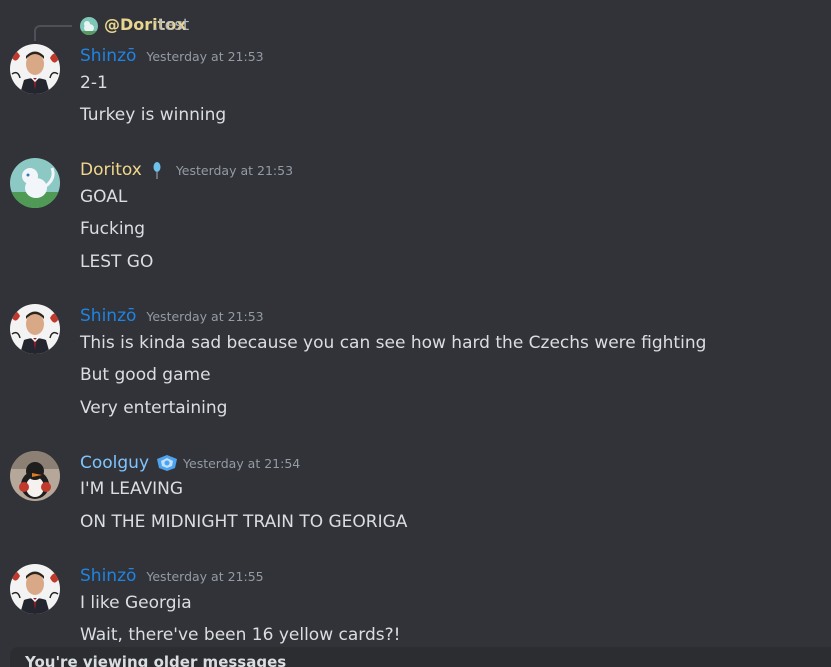 Image resolution: width=831 pixels, height=667 pixels. What do you see at coordinates (89, 26) in the screenshot?
I see `reply-avatar` at bounding box center [89, 26].